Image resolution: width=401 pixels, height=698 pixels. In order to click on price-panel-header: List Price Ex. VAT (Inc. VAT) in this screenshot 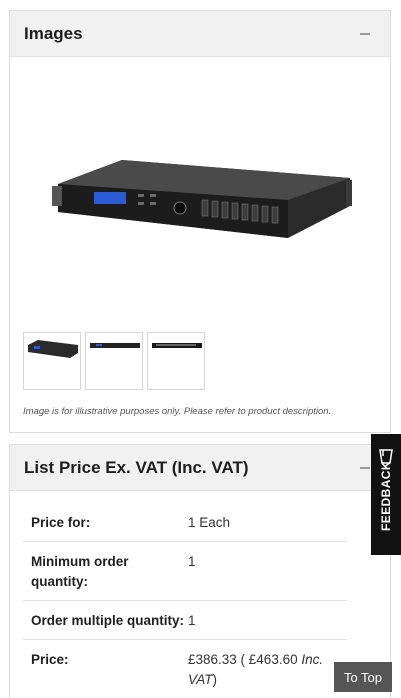, I will do `click(200, 468)`.